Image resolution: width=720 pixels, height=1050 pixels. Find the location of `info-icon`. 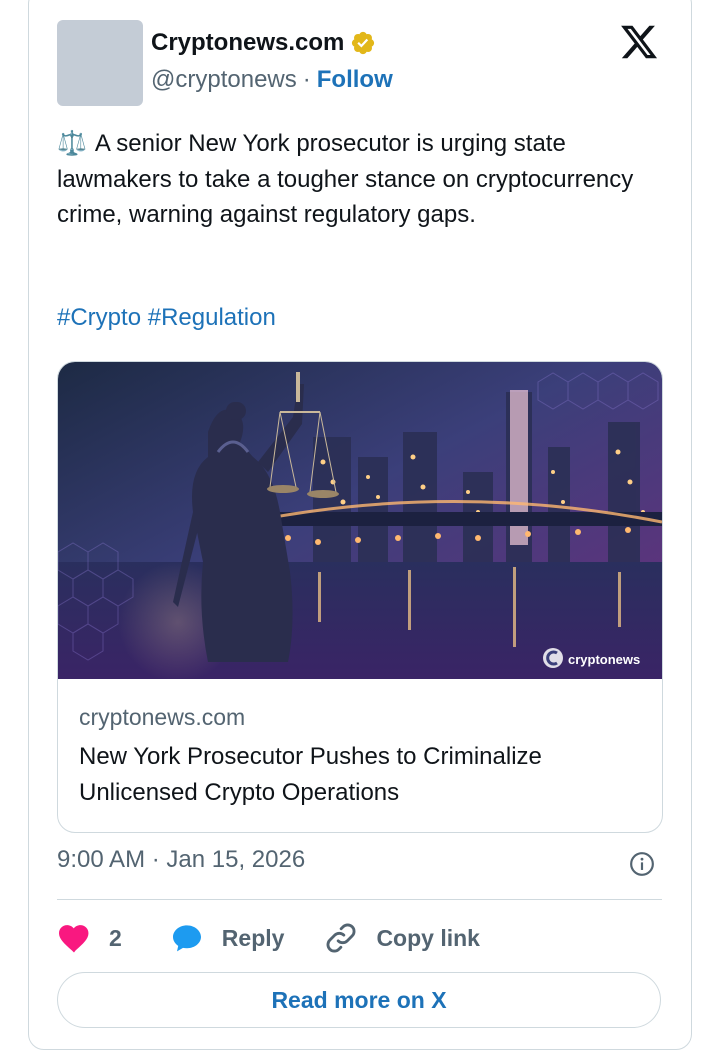

info-icon is located at coordinates (642, 864).